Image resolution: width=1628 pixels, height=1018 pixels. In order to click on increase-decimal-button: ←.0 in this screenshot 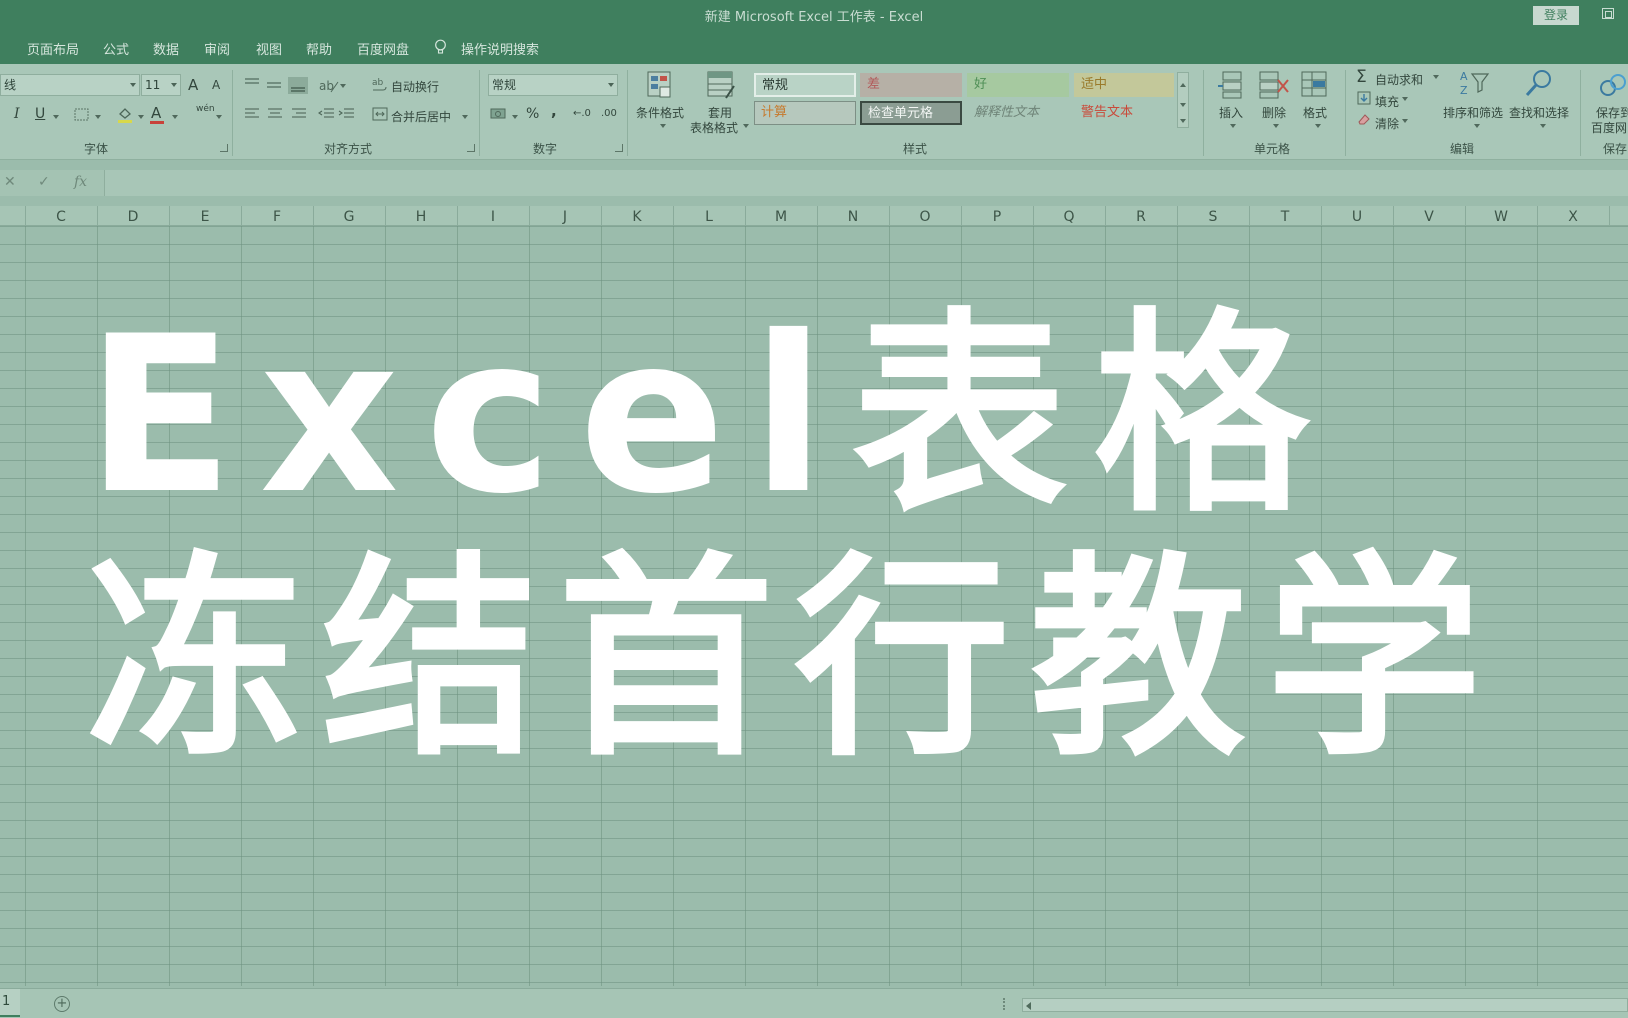, I will do `click(582, 113)`.